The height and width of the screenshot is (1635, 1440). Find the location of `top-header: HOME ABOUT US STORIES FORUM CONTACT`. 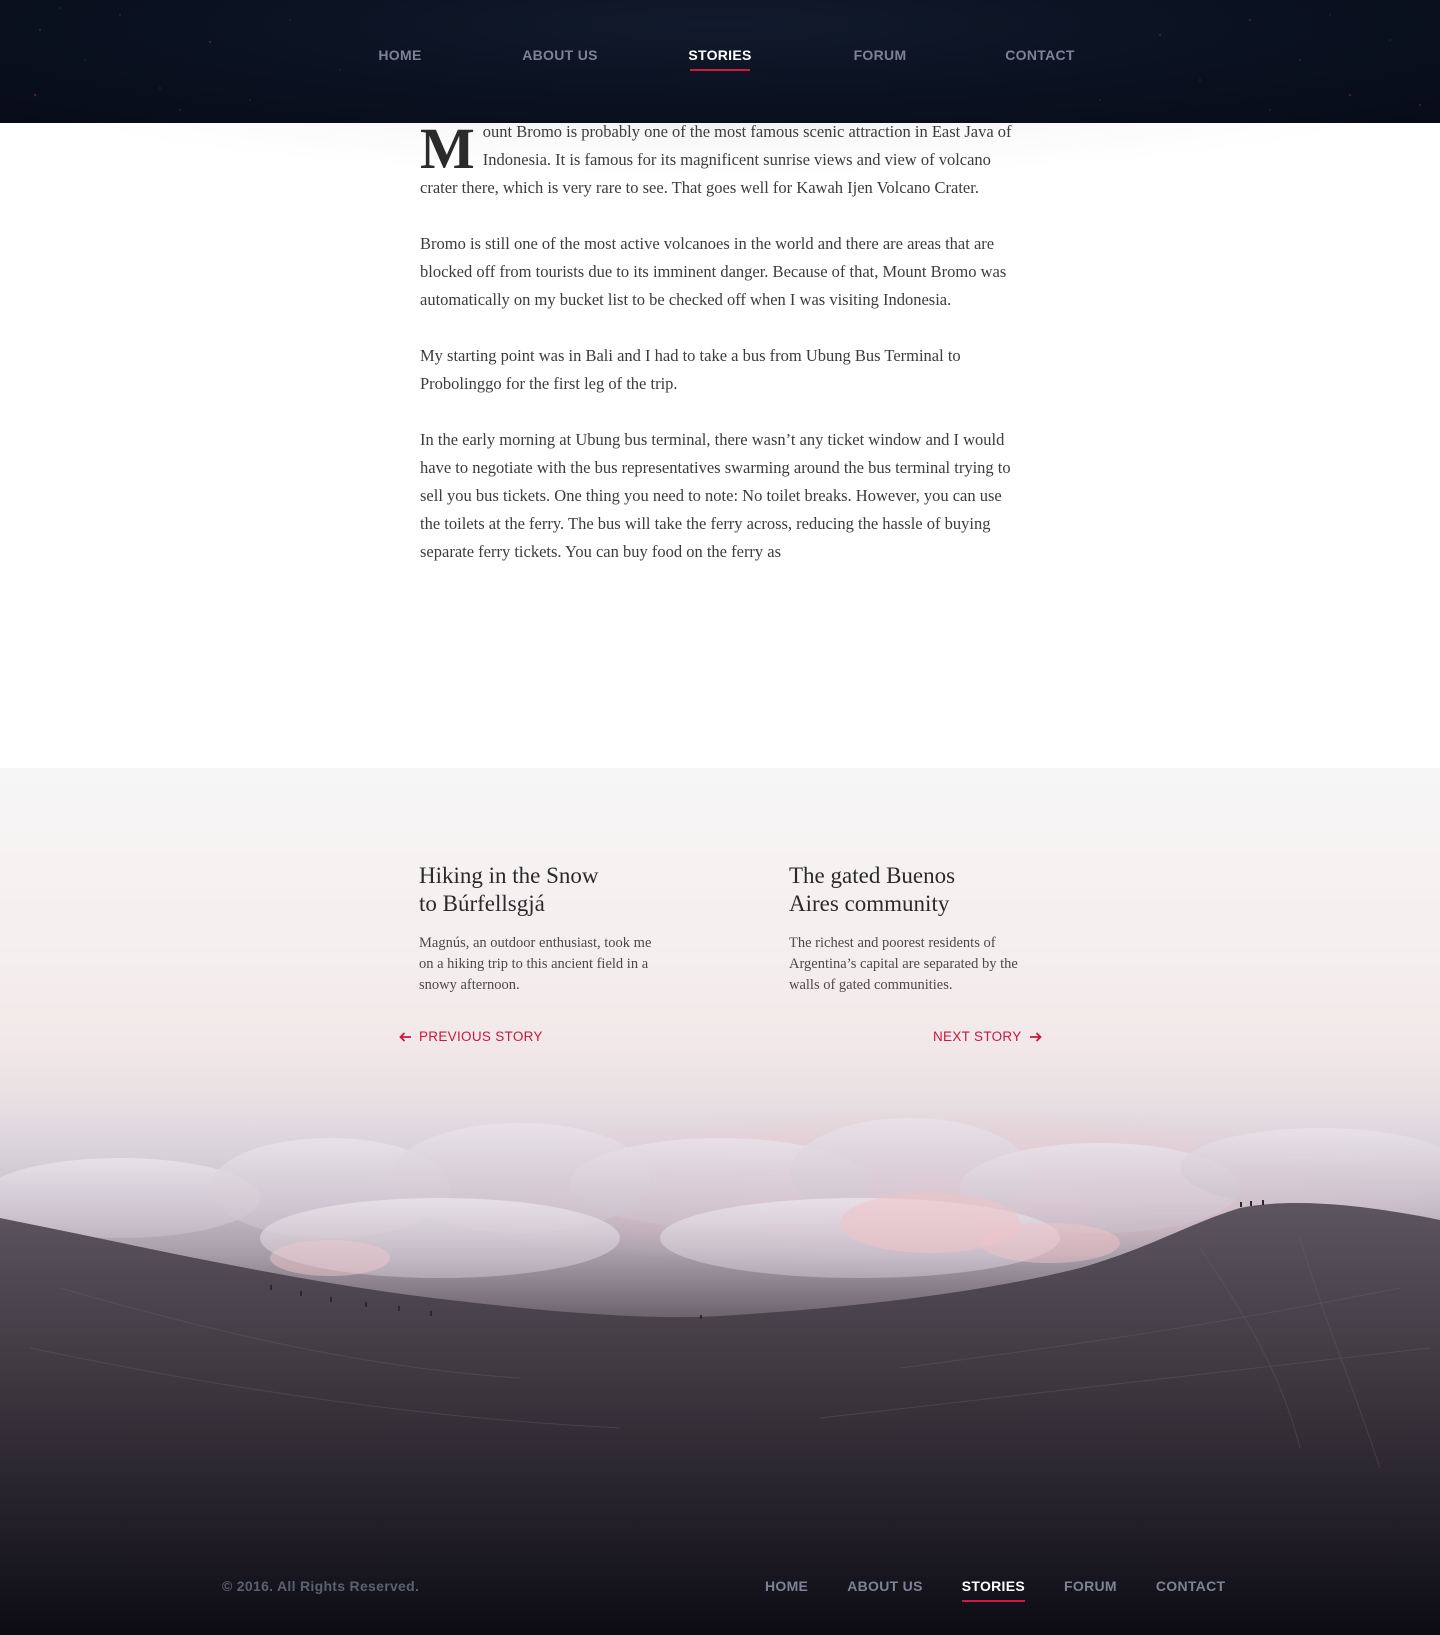

top-header: HOME ABOUT US STORIES FORUM CONTACT is located at coordinates (720, 61).